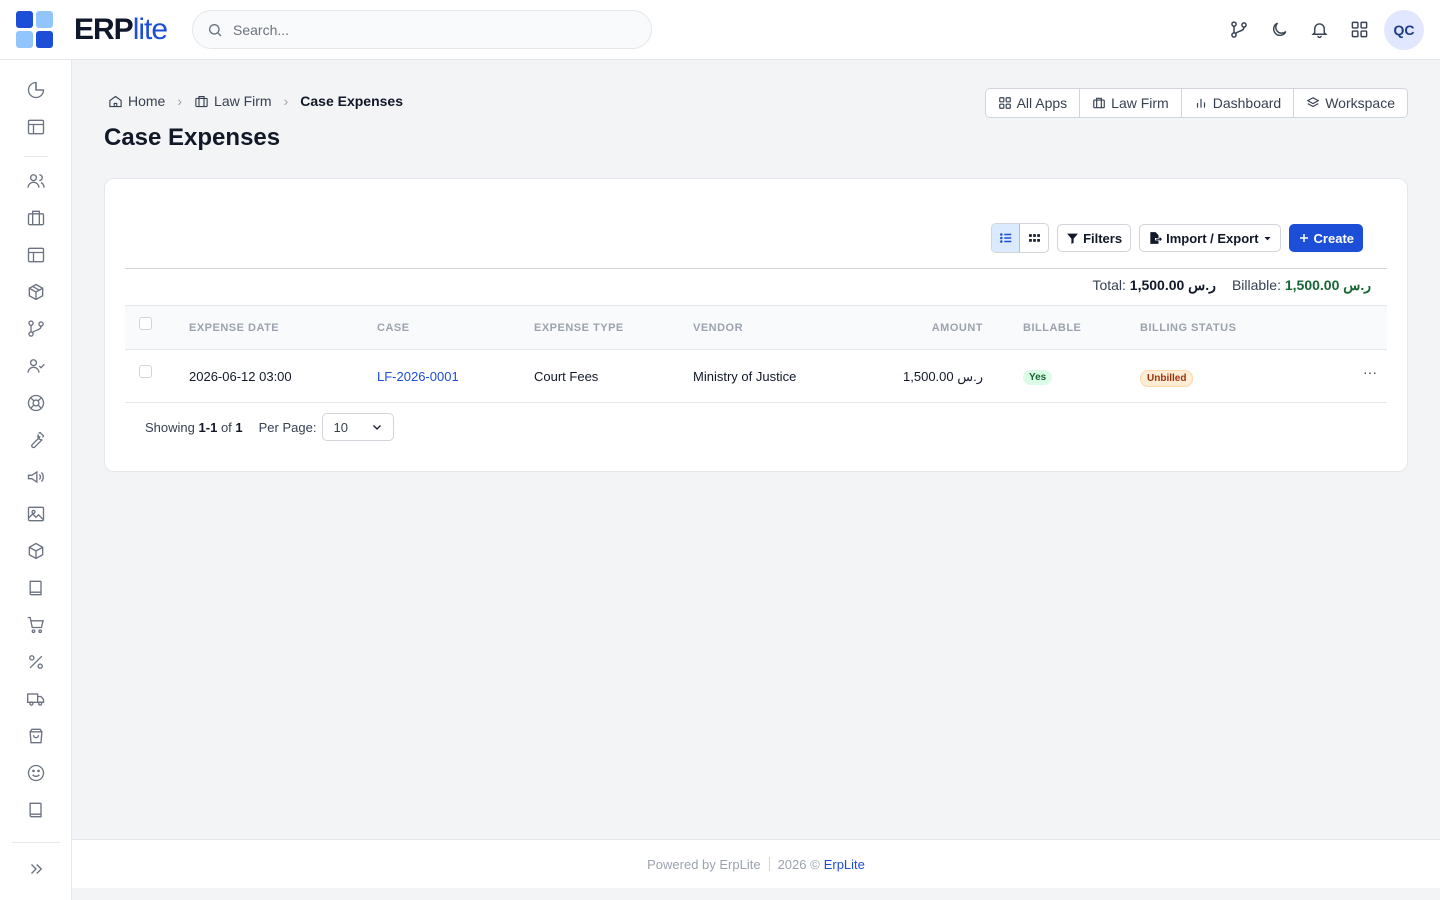  I want to click on cart-icon, so click(36, 625).